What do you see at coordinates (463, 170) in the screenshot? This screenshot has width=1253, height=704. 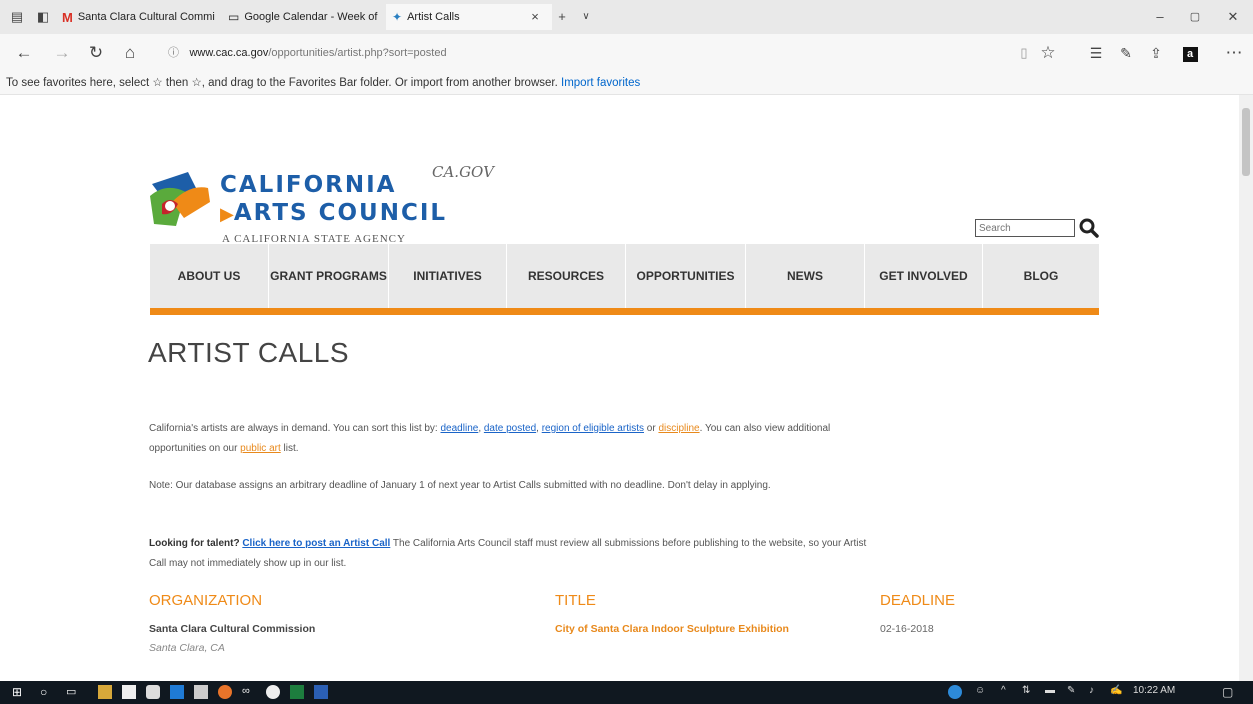 I see `ca-gov-logo: CA.GOV` at bounding box center [463, 170].